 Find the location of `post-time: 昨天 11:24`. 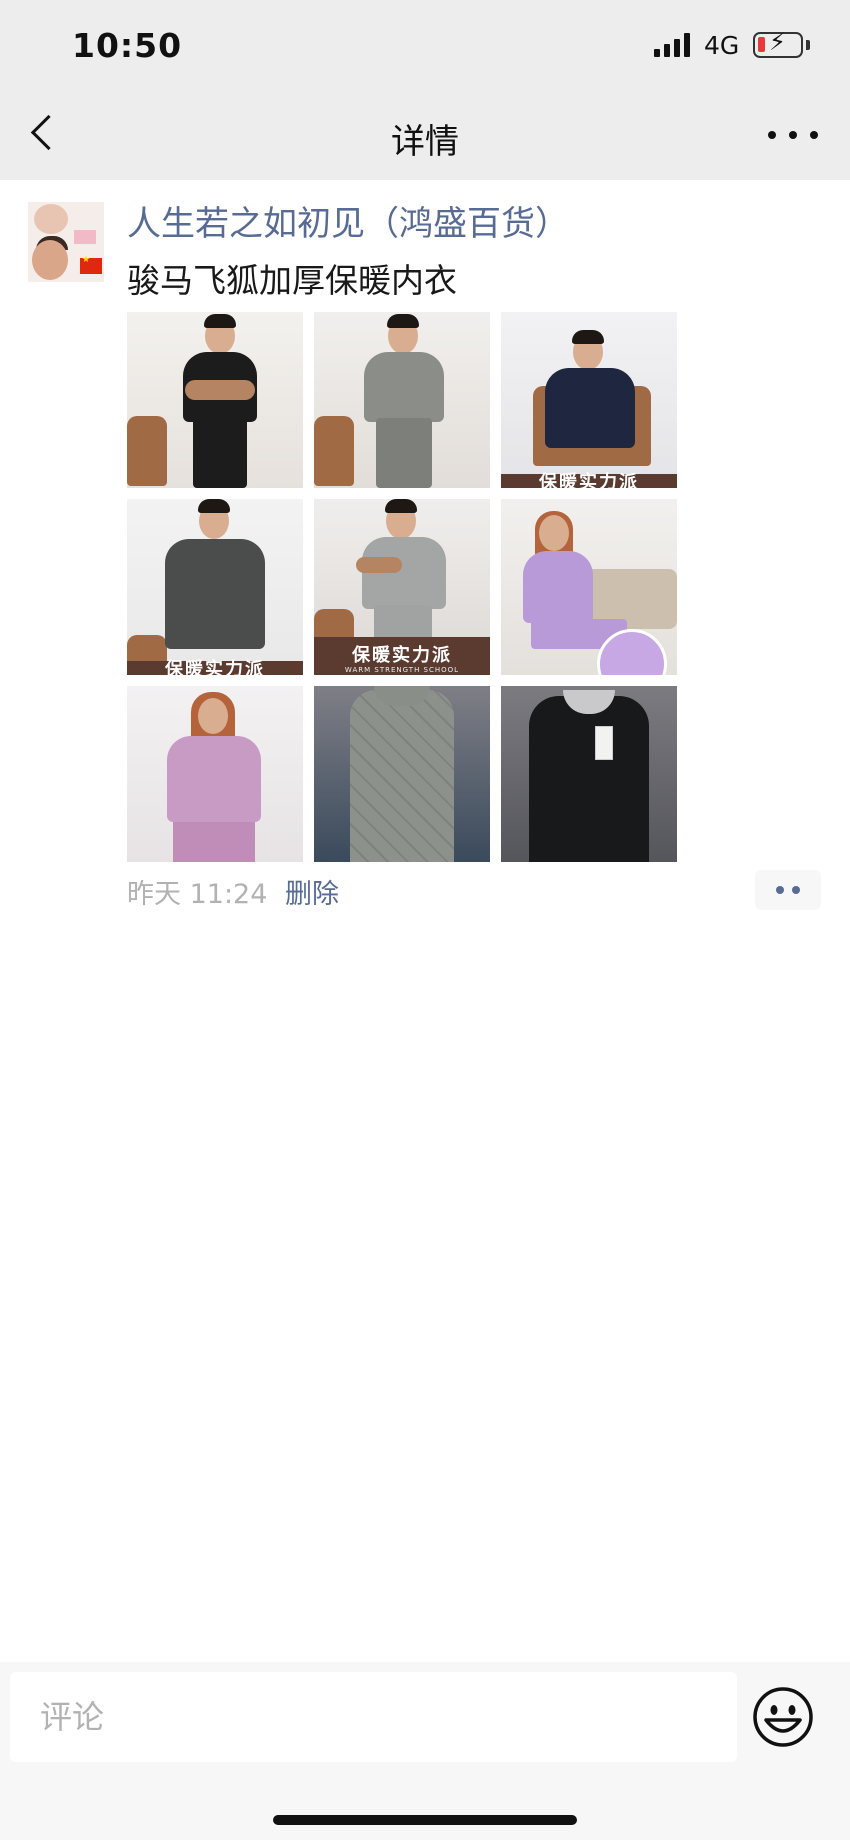

post-time: 昨天 11:24 is located at coordinates (197, 894).